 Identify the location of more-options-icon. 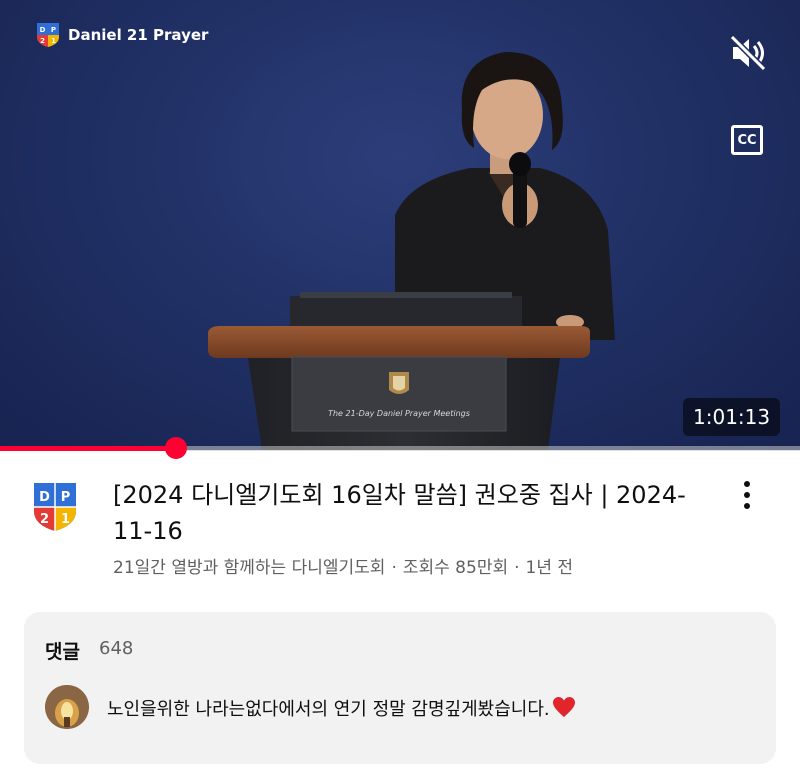
(747, 496).